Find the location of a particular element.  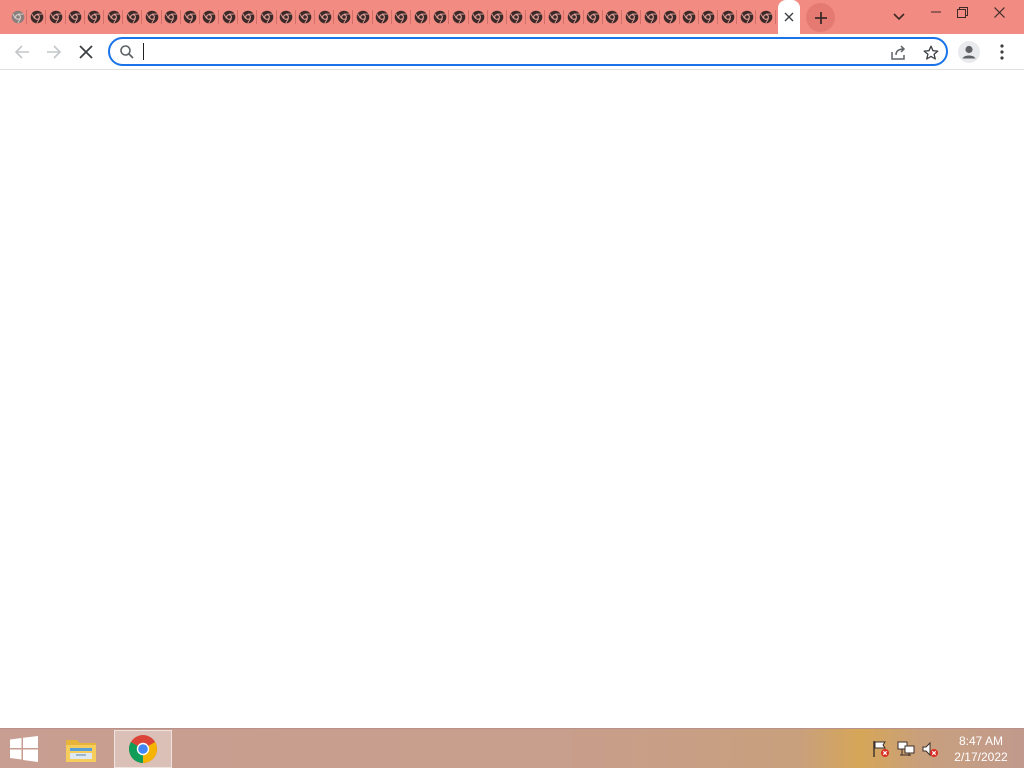

search-icon is located at coordinates (127, 52).